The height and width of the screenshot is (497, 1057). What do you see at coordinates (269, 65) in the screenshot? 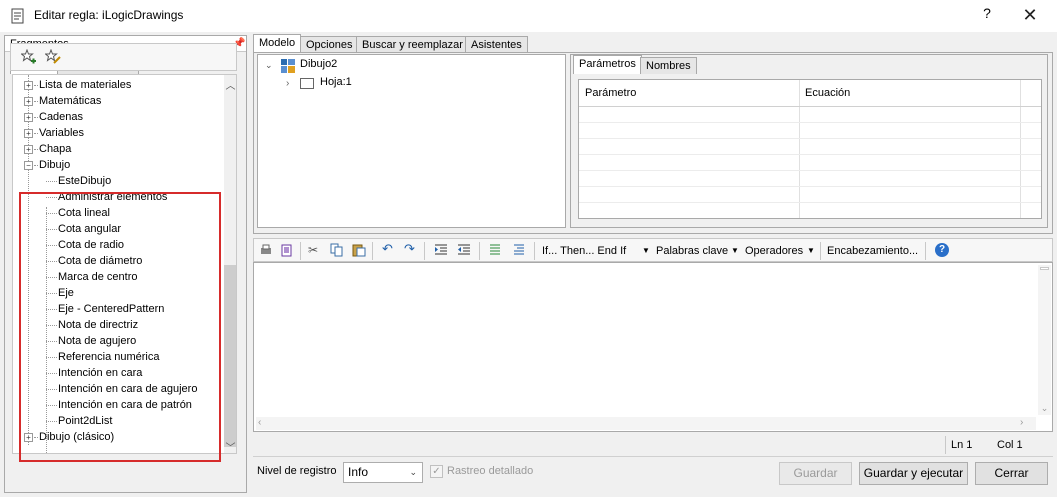
I see `collapse-icon: ⌄` at bounding box center [269, 65].